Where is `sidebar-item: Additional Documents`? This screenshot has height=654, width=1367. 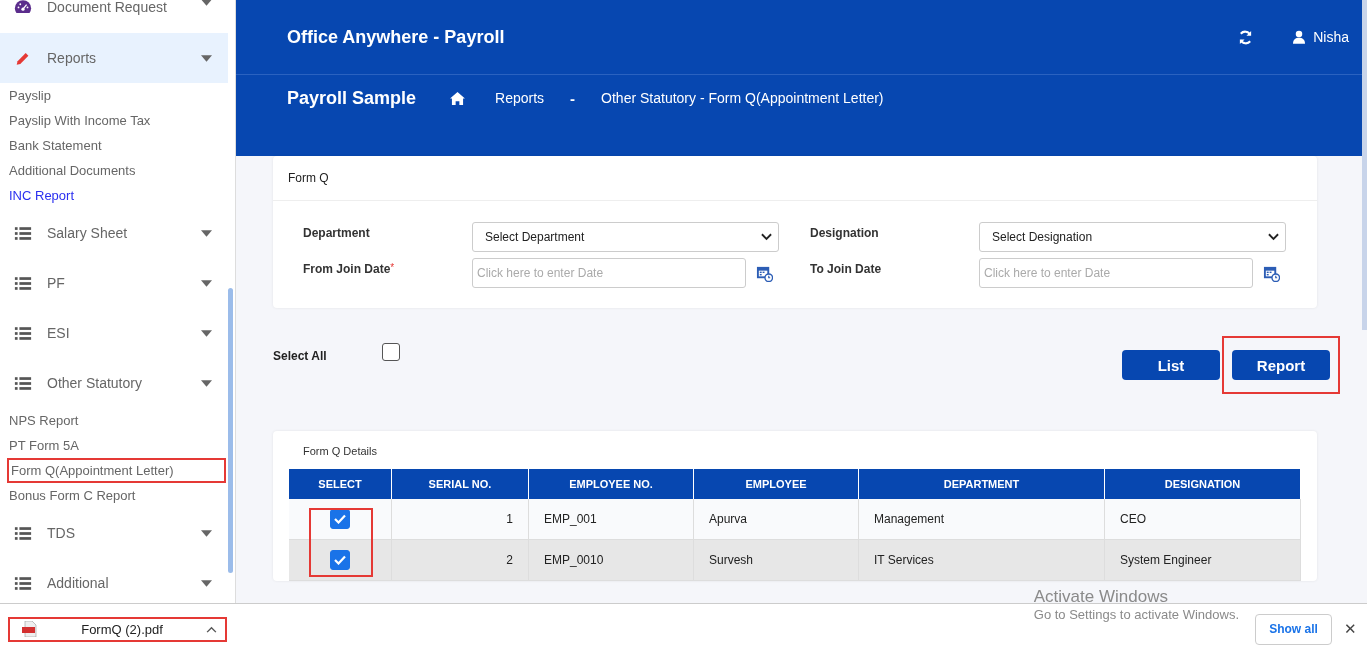 sidebar-item: Additional Documents is located at coordinates (114, 170).